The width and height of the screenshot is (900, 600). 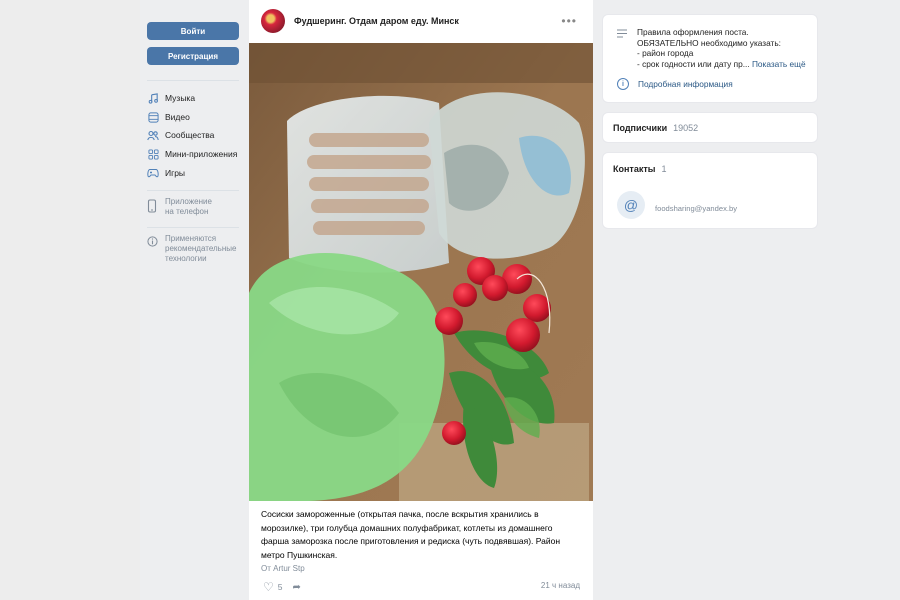 I want to click on email-icon: @, so click(x=631, y=205).